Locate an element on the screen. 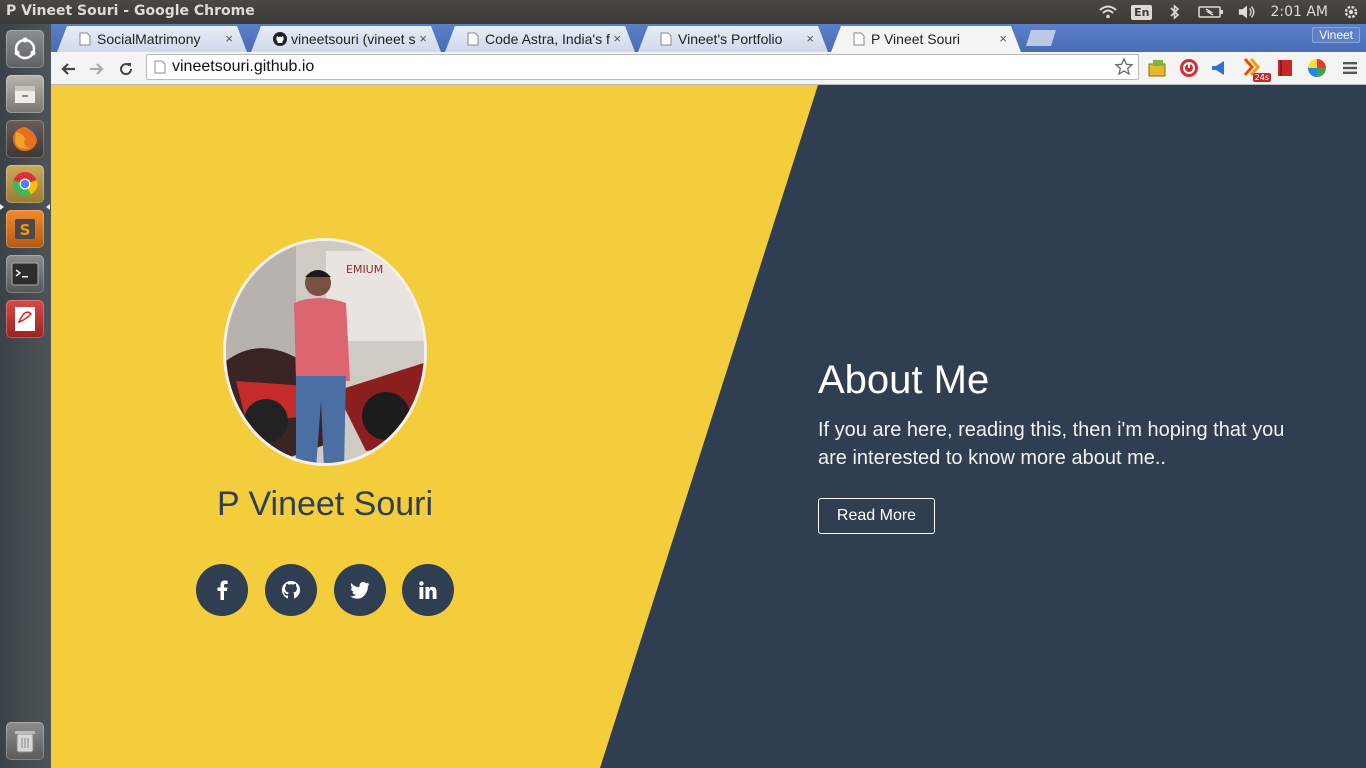 This screenshot has height=768, width=1366. bookmark-star-icon is located at coordinates (1124, 69).